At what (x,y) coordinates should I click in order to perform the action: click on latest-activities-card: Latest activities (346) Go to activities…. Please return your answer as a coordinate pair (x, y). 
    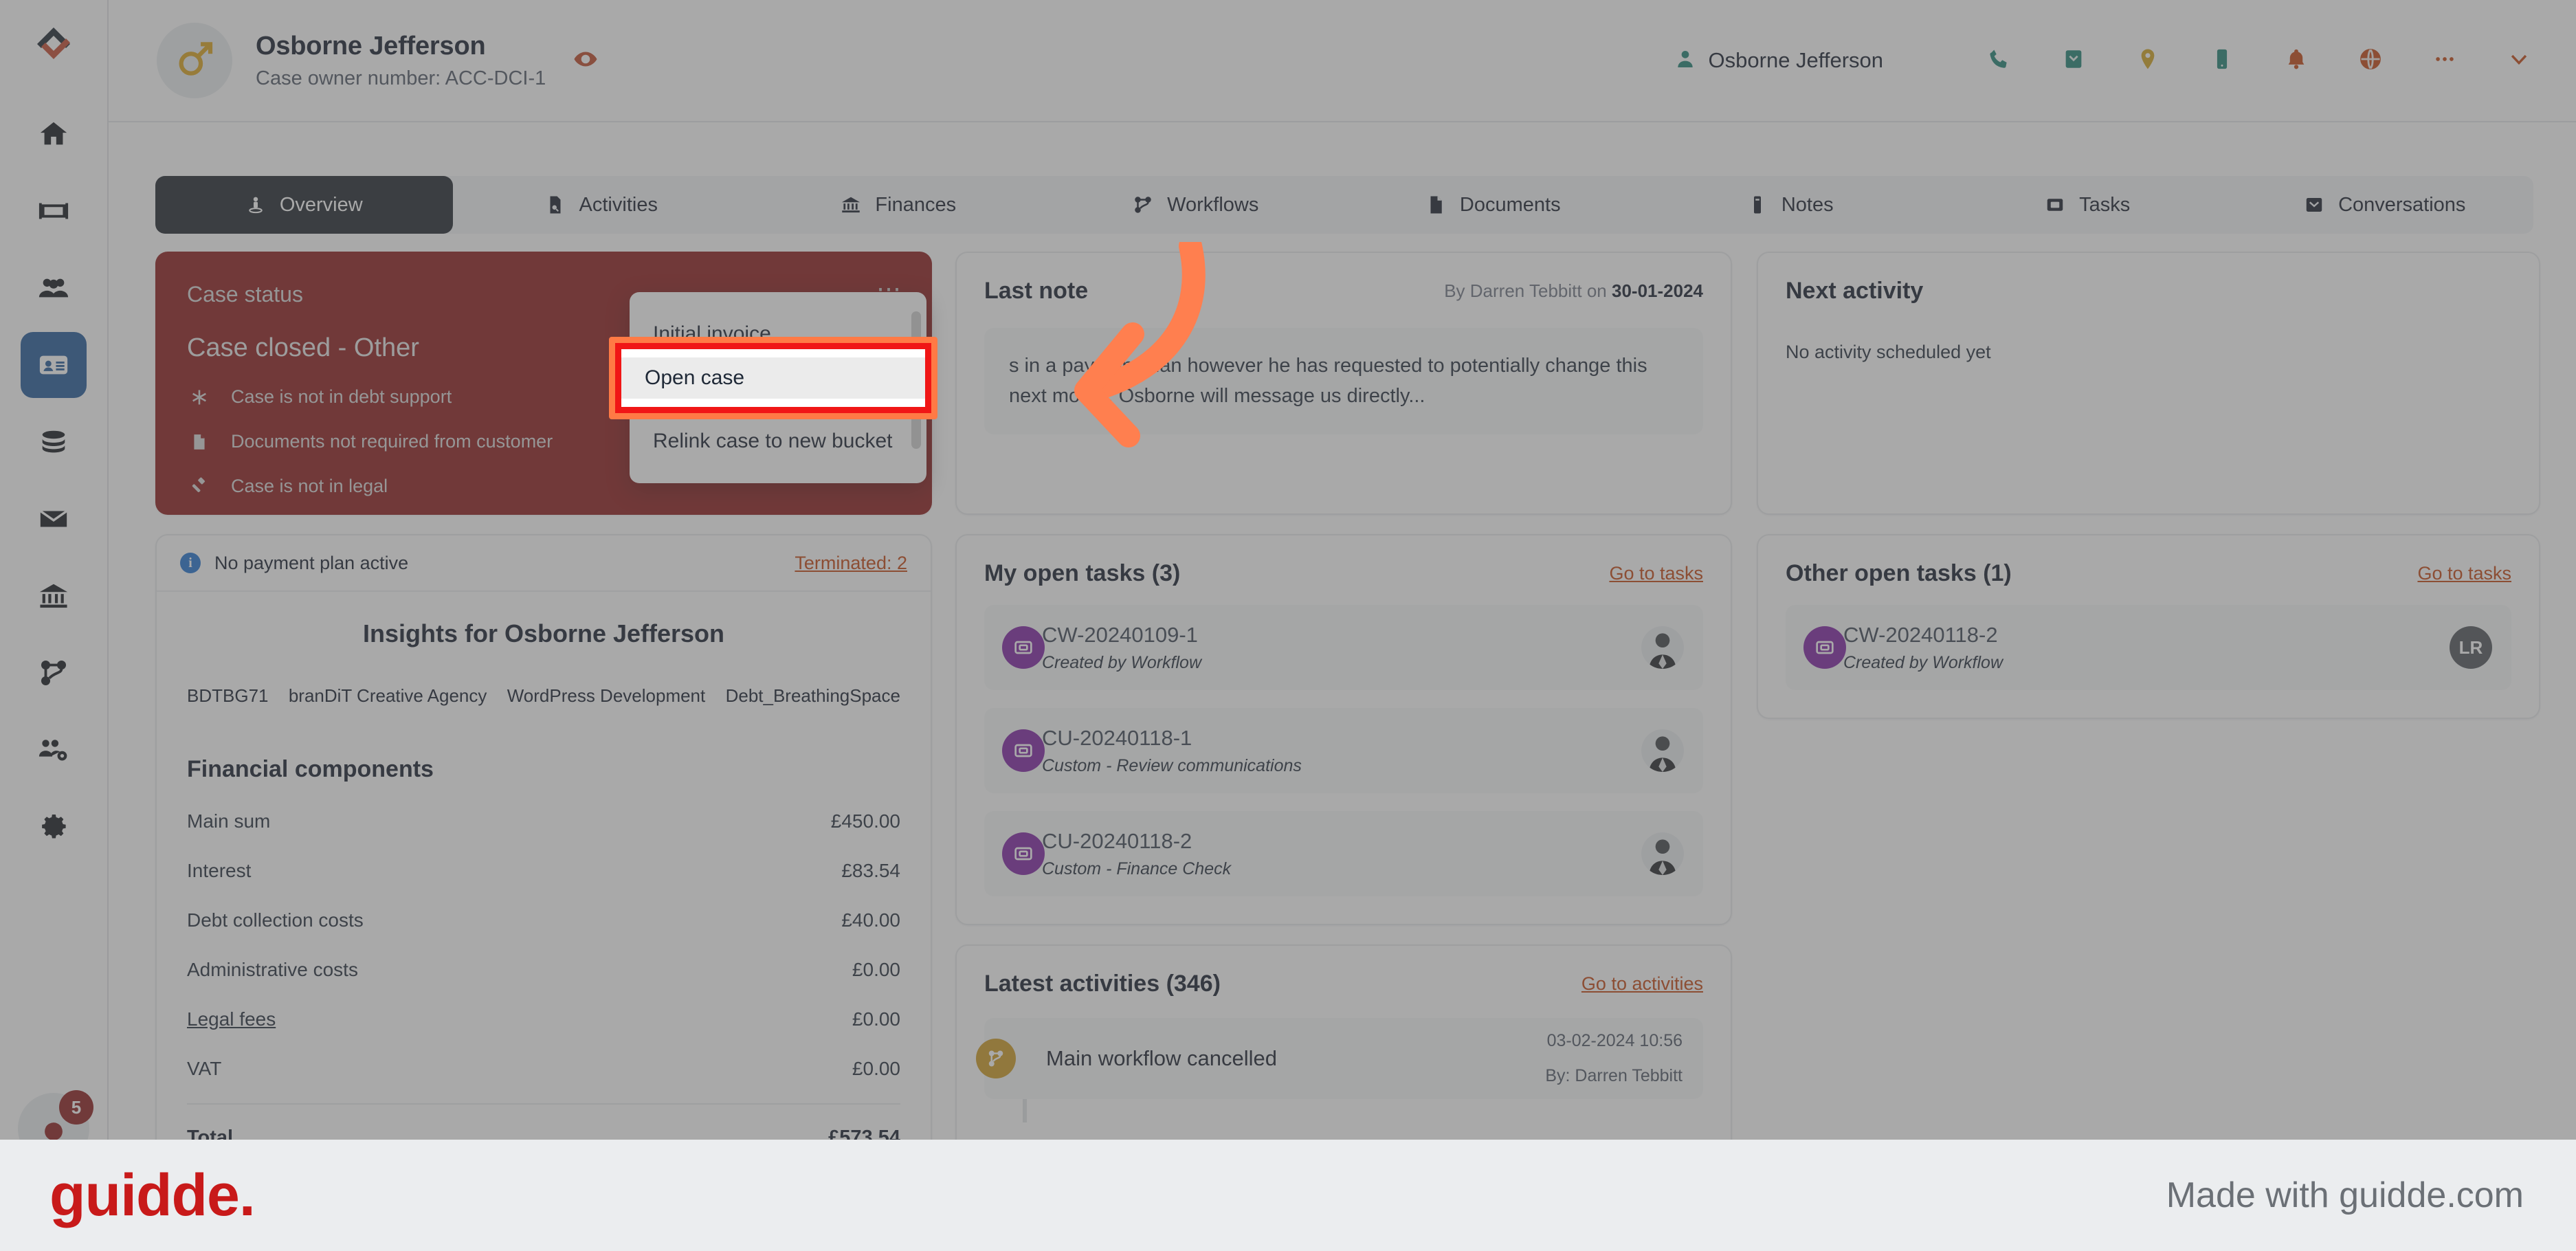
    Looking at the image, I should click on (1343, 1042).